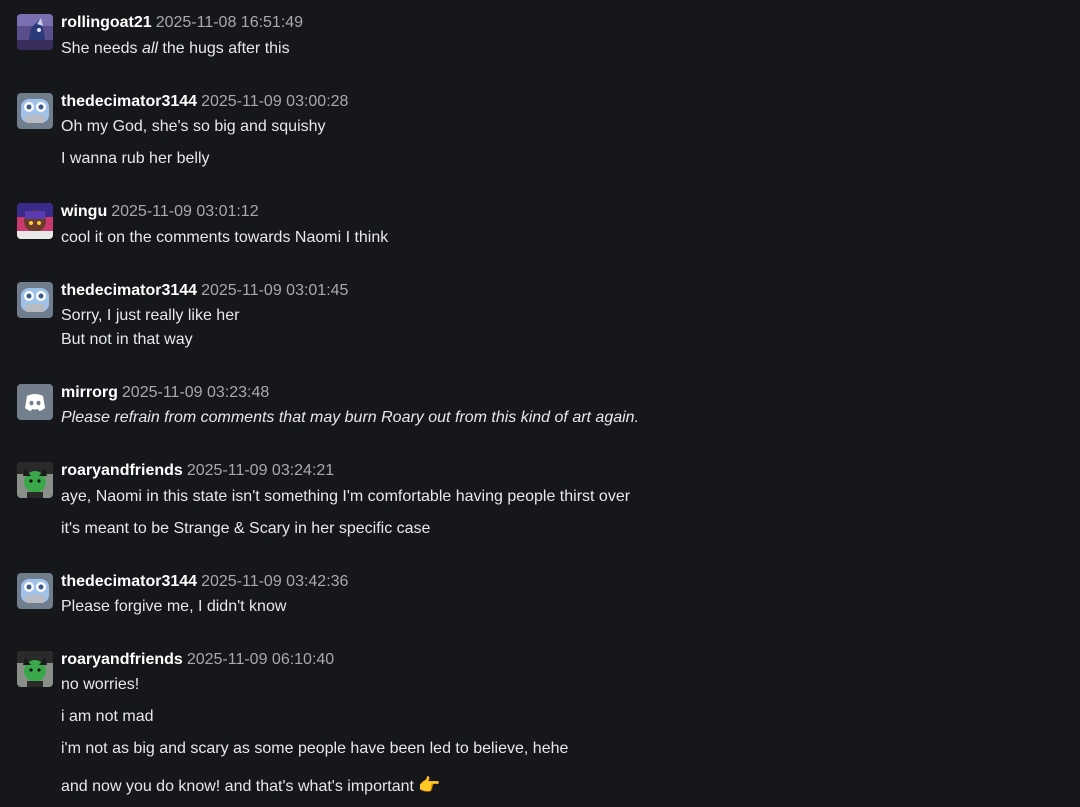 This screenshot has width=1080, height=807. I want to click on message-header: thedecimator3144 2025-11-09 03:00:28, so click(204, 102).